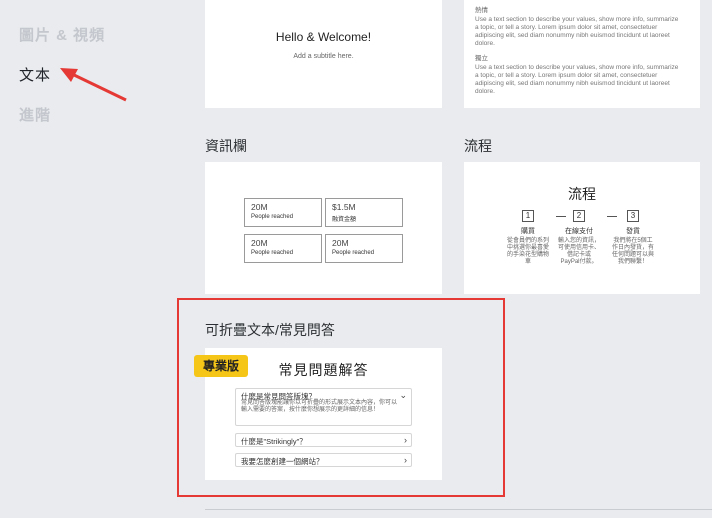 The width and height of the screenshot is (712, 518). Describe the element at coordinates (579, 216) in the screenshot. I see `step-number: 2` at that location.